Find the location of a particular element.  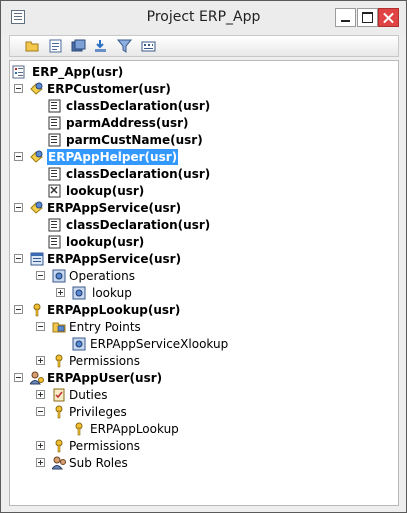

service-icon is located at coordinates (37, 259).